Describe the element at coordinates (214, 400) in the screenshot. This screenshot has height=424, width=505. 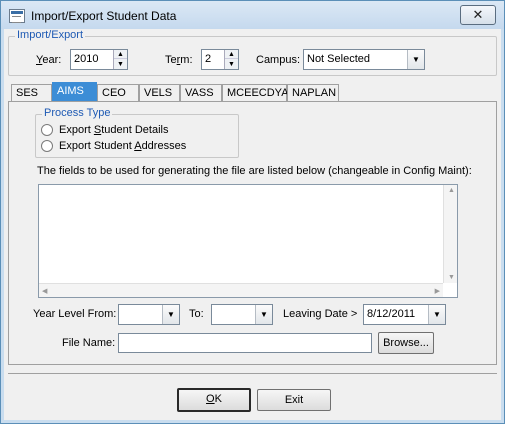
I see `ok-button: OK` at that location.